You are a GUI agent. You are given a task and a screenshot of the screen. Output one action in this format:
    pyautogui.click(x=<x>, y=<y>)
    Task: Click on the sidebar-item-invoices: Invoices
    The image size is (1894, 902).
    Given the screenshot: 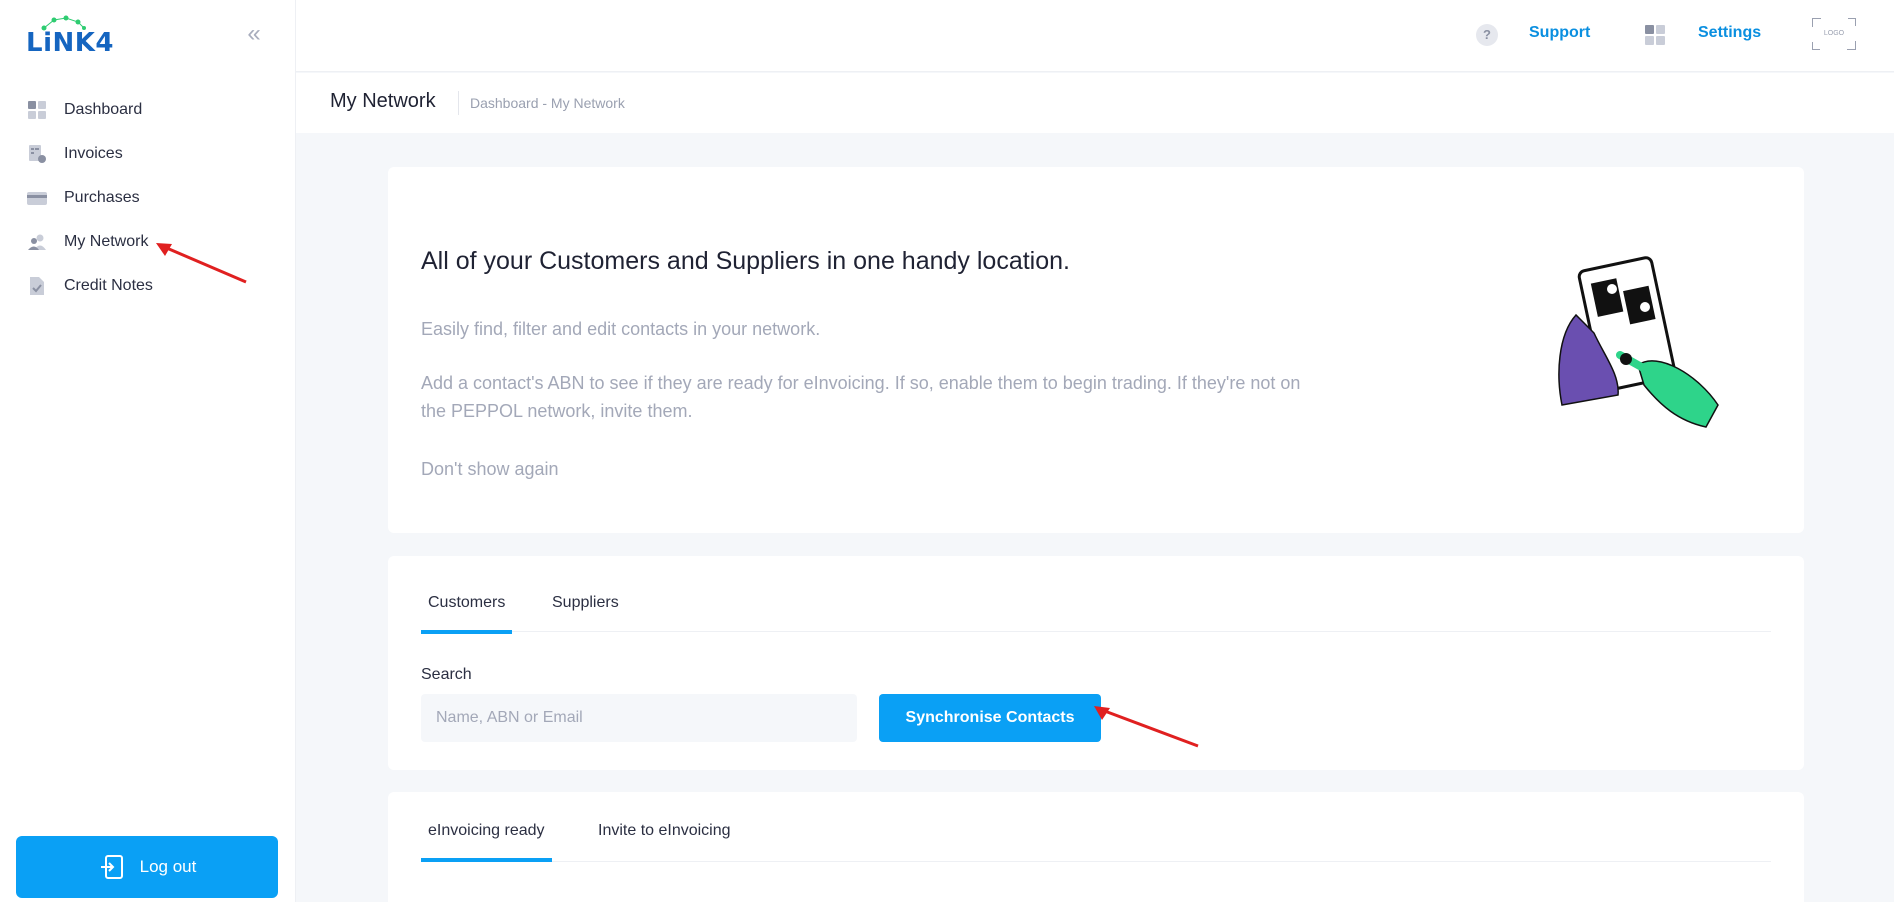 What is the action you would take?
    pyautogui.click(x=148, y=154)
    